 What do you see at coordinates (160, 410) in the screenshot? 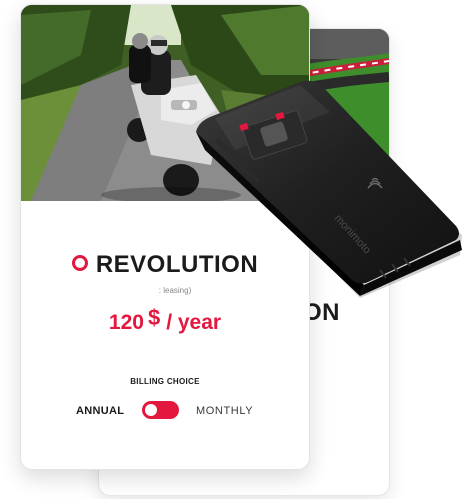
I see `billing-toggle` at bounding box center [160, 410].